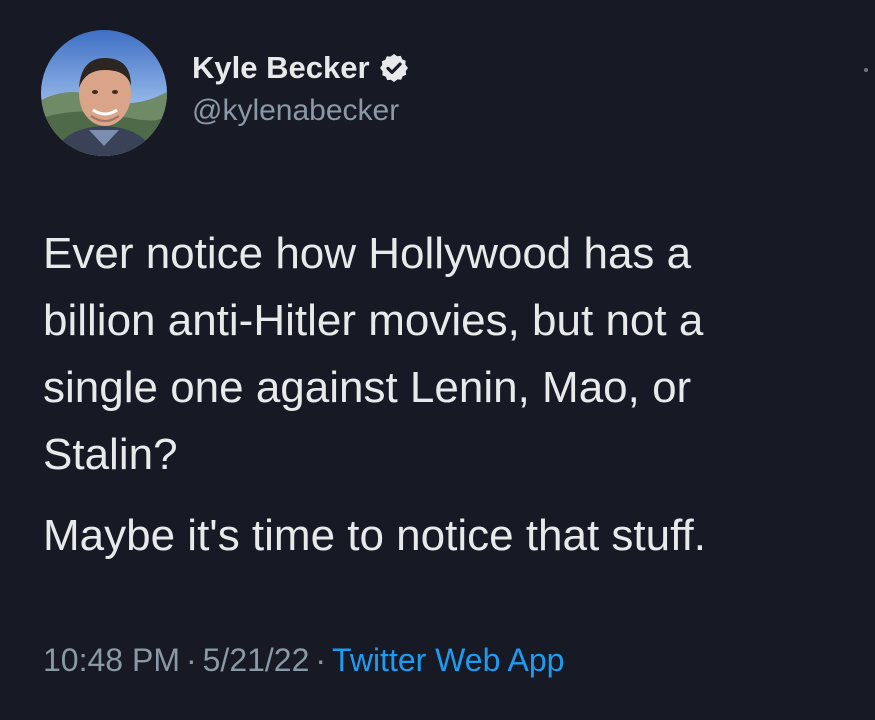  What do you see at coordinates (448, 660) in the screenshot?
I see `tweet-source-link: Twitter Web App` at bounding box center [448, 660].